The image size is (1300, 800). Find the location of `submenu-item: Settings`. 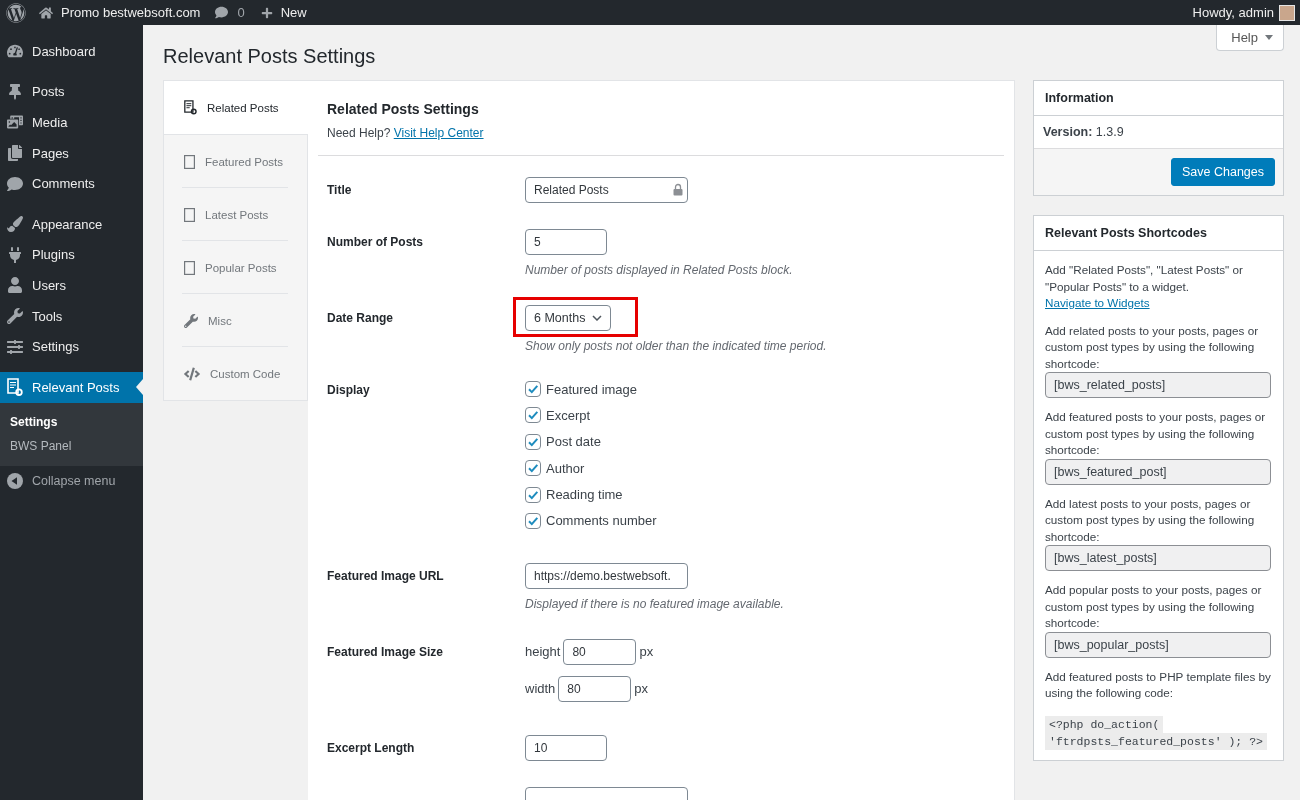

submenu-item: Settings is located at coordinates (71, 421).